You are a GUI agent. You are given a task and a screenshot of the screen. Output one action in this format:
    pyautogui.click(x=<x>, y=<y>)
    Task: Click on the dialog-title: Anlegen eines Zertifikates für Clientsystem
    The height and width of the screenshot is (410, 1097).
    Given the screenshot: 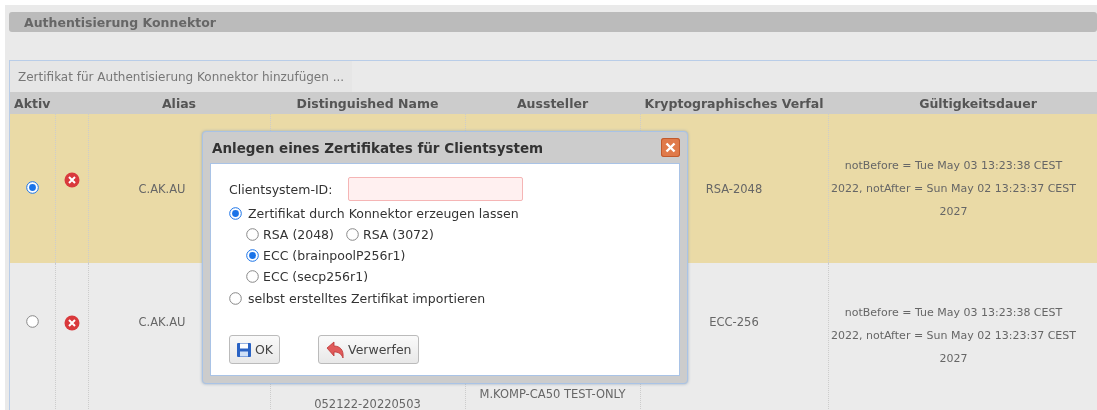 What is the action you would take?
    pyautogui.click(x=378, y=147)
    